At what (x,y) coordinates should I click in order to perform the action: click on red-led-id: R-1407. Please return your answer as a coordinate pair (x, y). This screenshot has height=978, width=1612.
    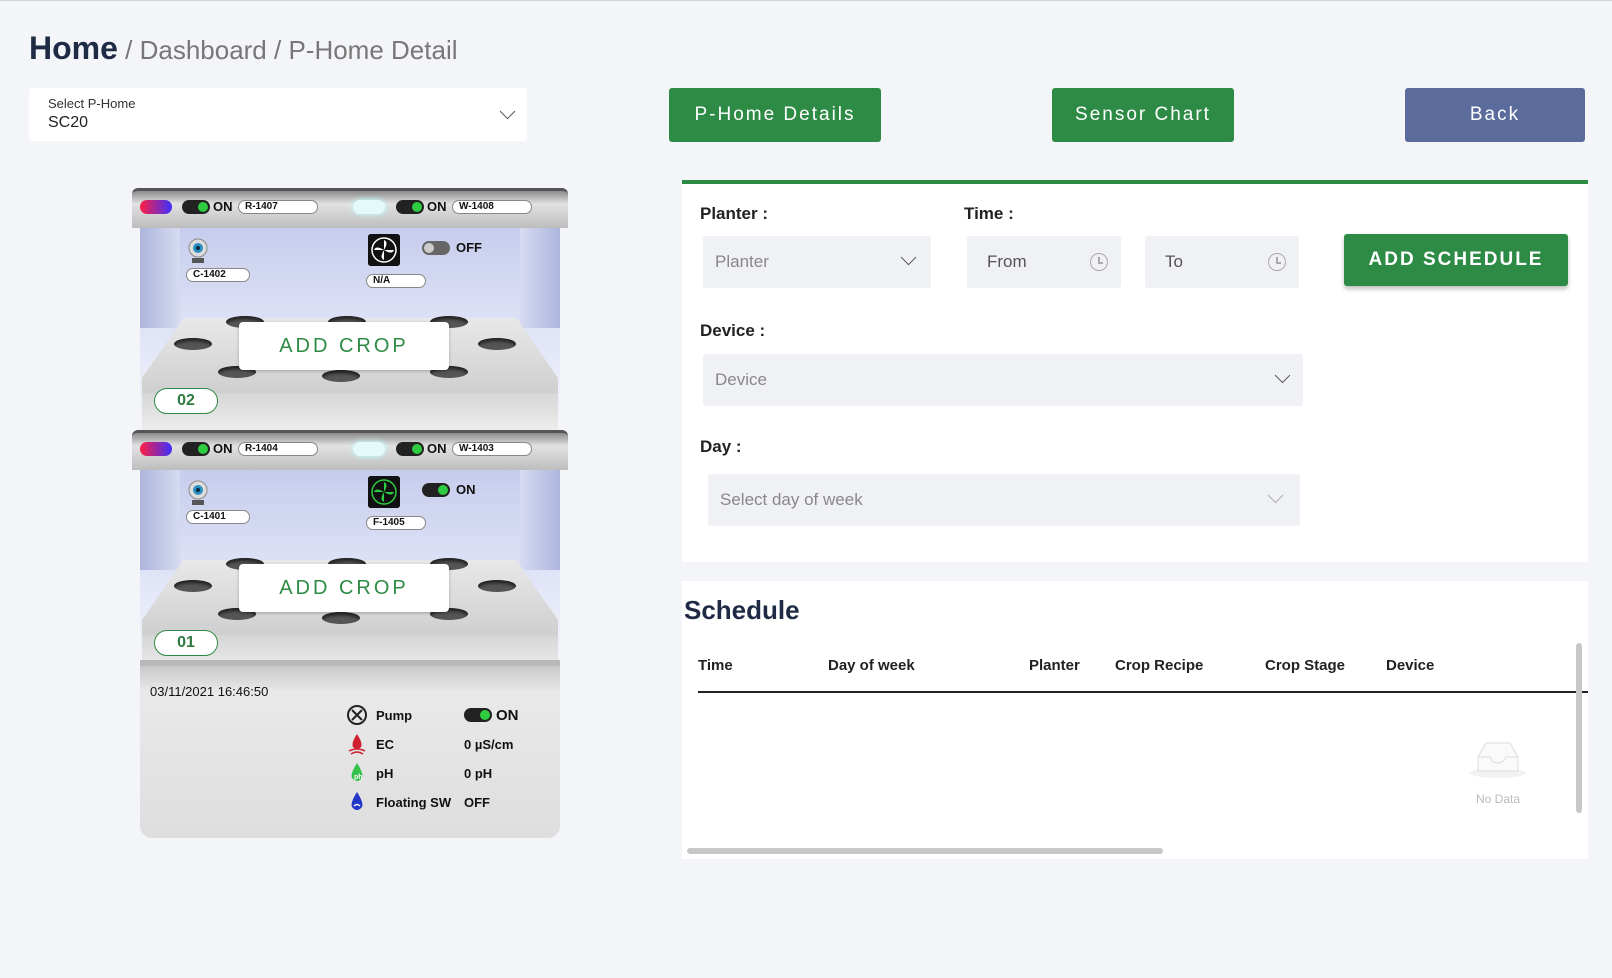
    Looking at the image, I should click on (278, 207).